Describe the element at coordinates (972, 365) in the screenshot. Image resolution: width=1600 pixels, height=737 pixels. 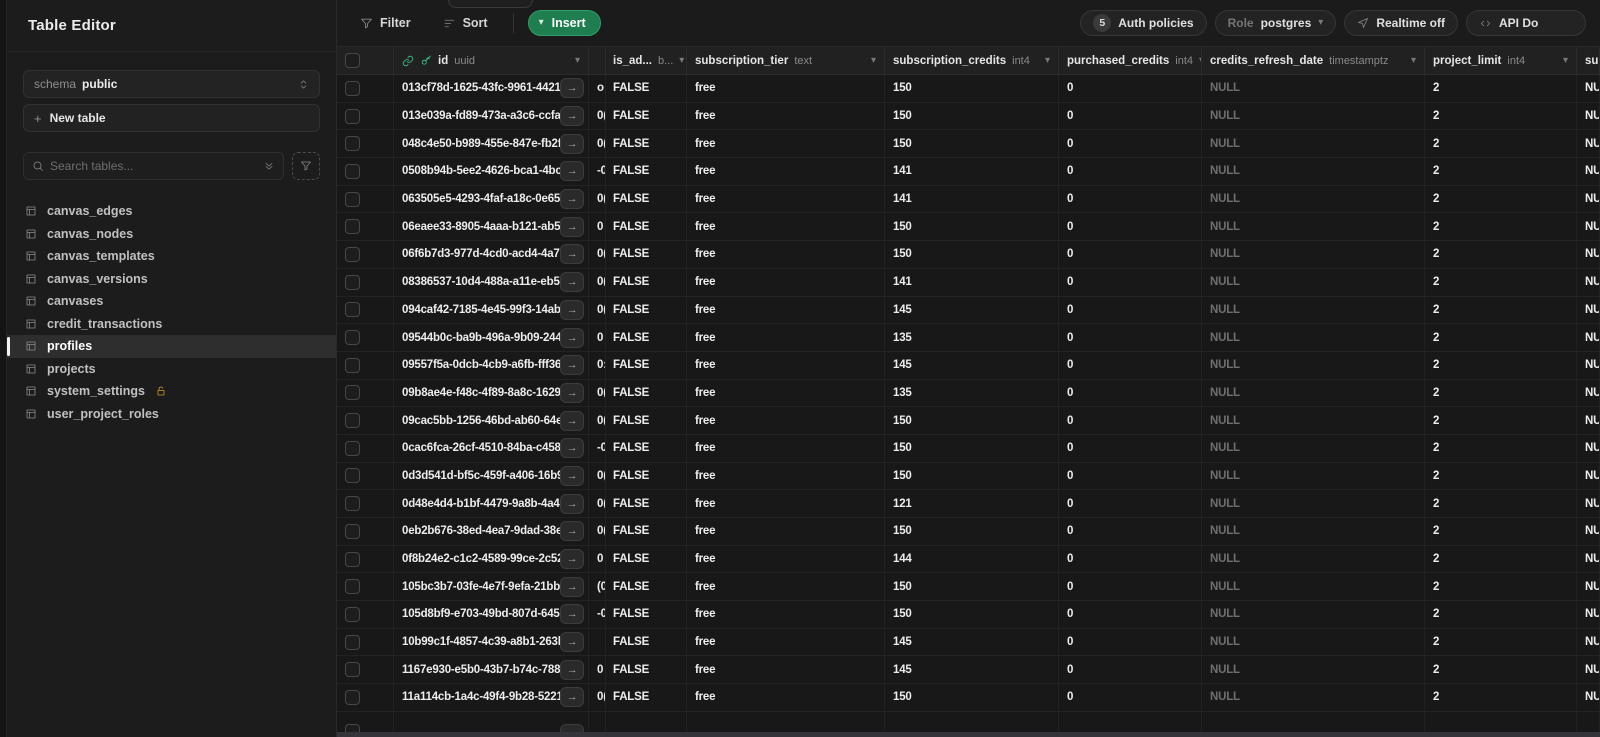
I see `cell-sub_credits: 145` at that location.